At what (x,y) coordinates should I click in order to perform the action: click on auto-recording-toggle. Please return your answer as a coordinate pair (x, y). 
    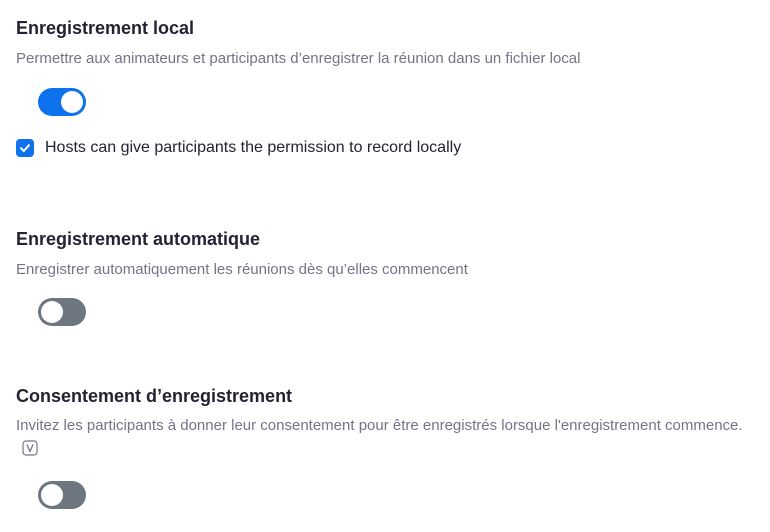
    Looking at the image, I should click on (62, 312).